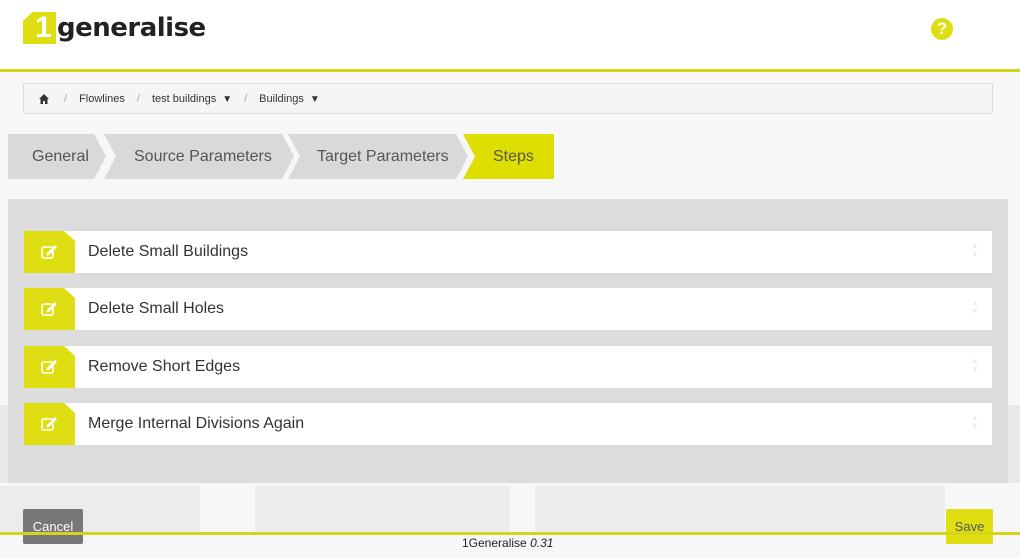 The width and height of the screenshot is (1020, 558). What do you see at coordinates (508, 367) in the screenshot?
I see `step-item: Remove Short Edges ▲ ▼` at bounding box center [508, 367].